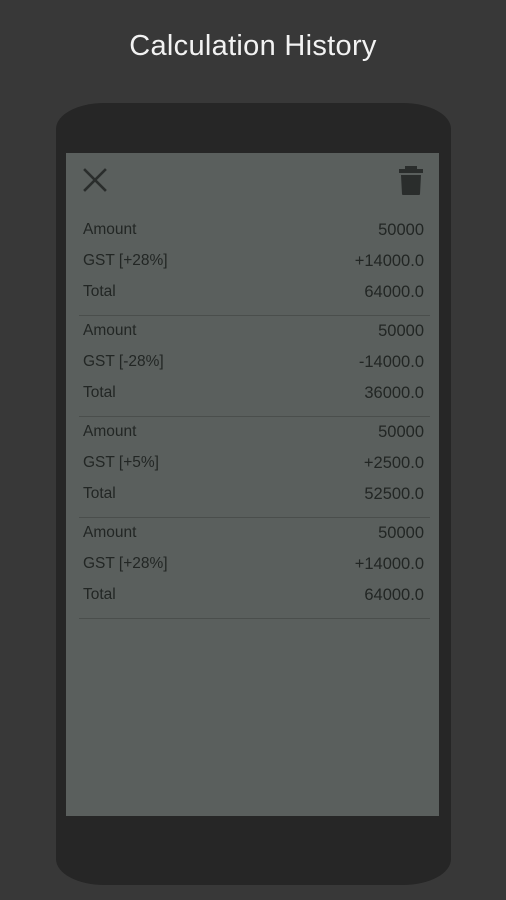 This screenshot has height=900, width=506. I want to click on gst-value: +2500.0, so click(393, 463).